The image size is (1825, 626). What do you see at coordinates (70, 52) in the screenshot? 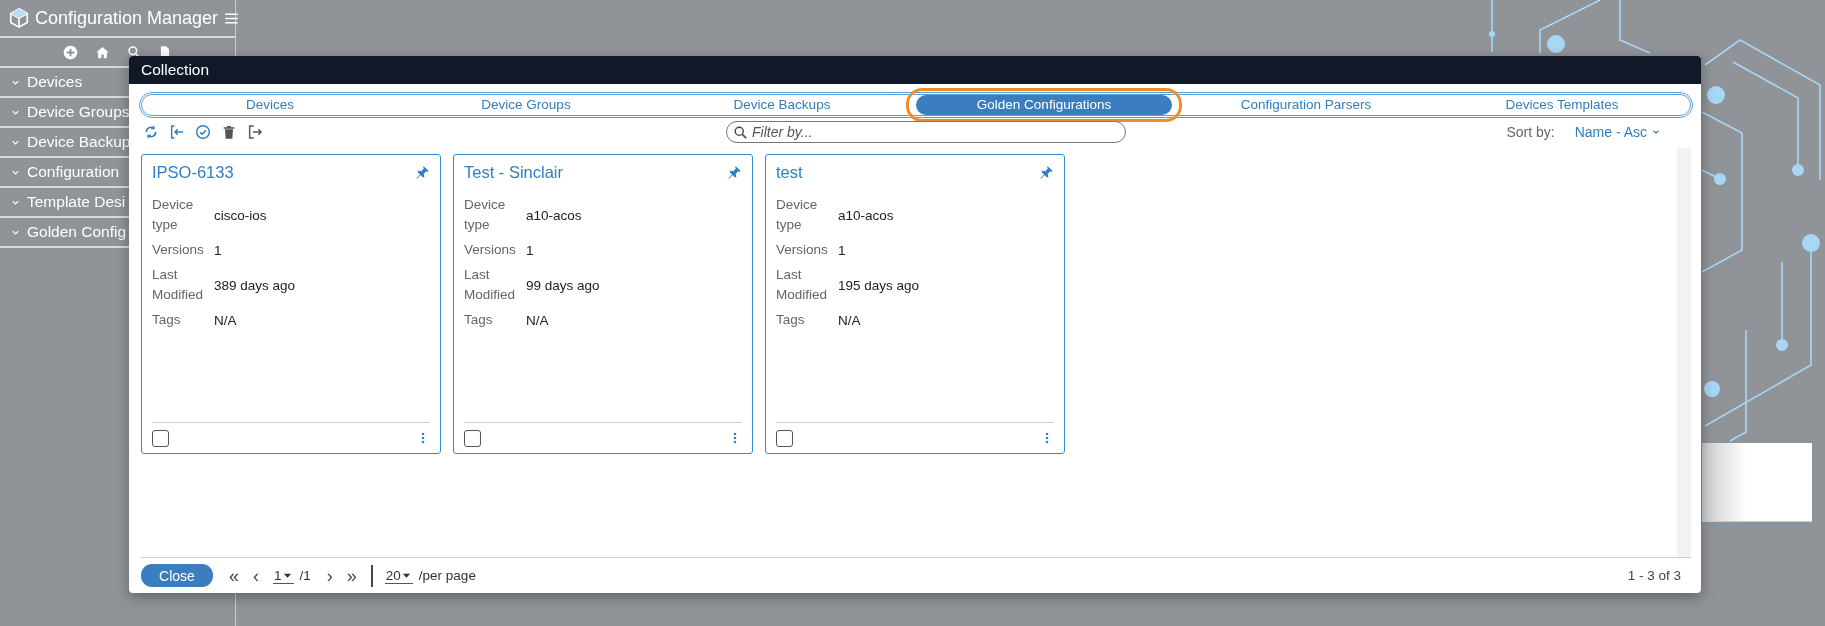
I see `add-icon` at bounding box center [70, 52].